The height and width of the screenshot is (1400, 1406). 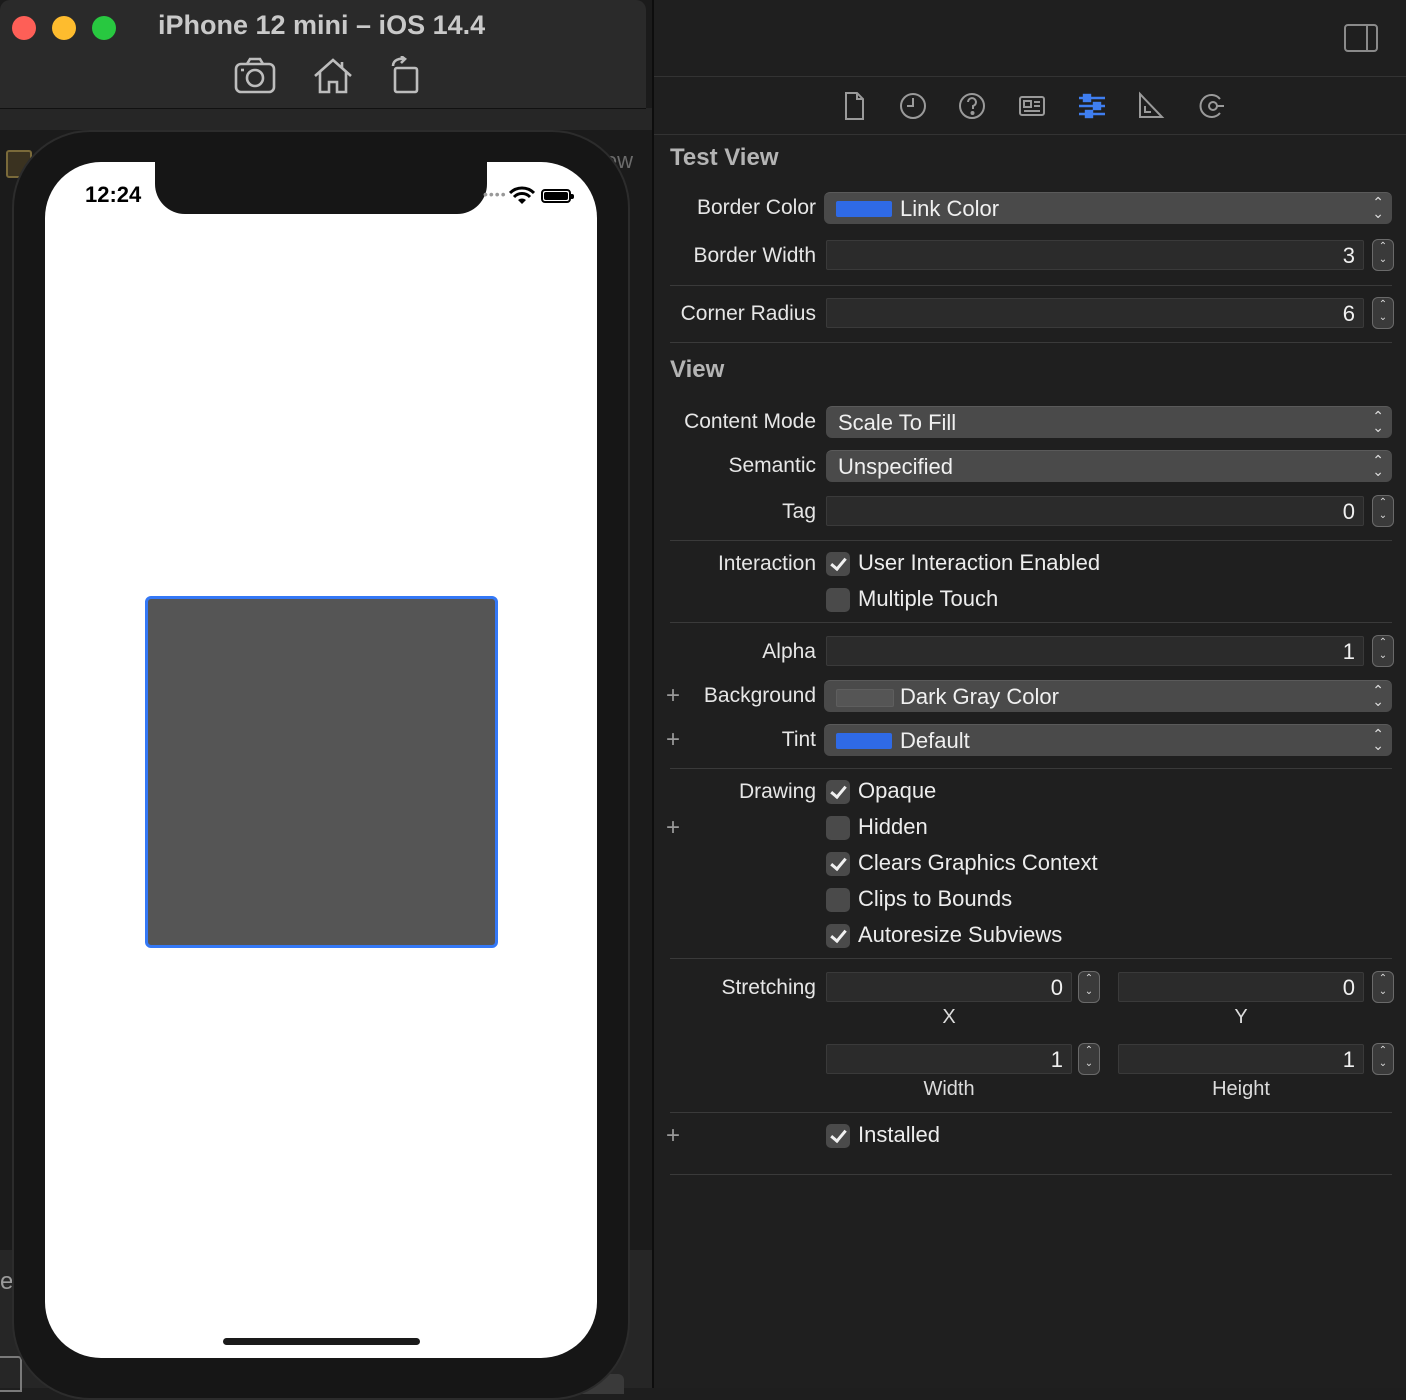 What do you see at coordinates (960, 934) in the screenshot?
I see `autoresize-subviews-label: Autoresize Subviews` at bounding box center [960, 934].